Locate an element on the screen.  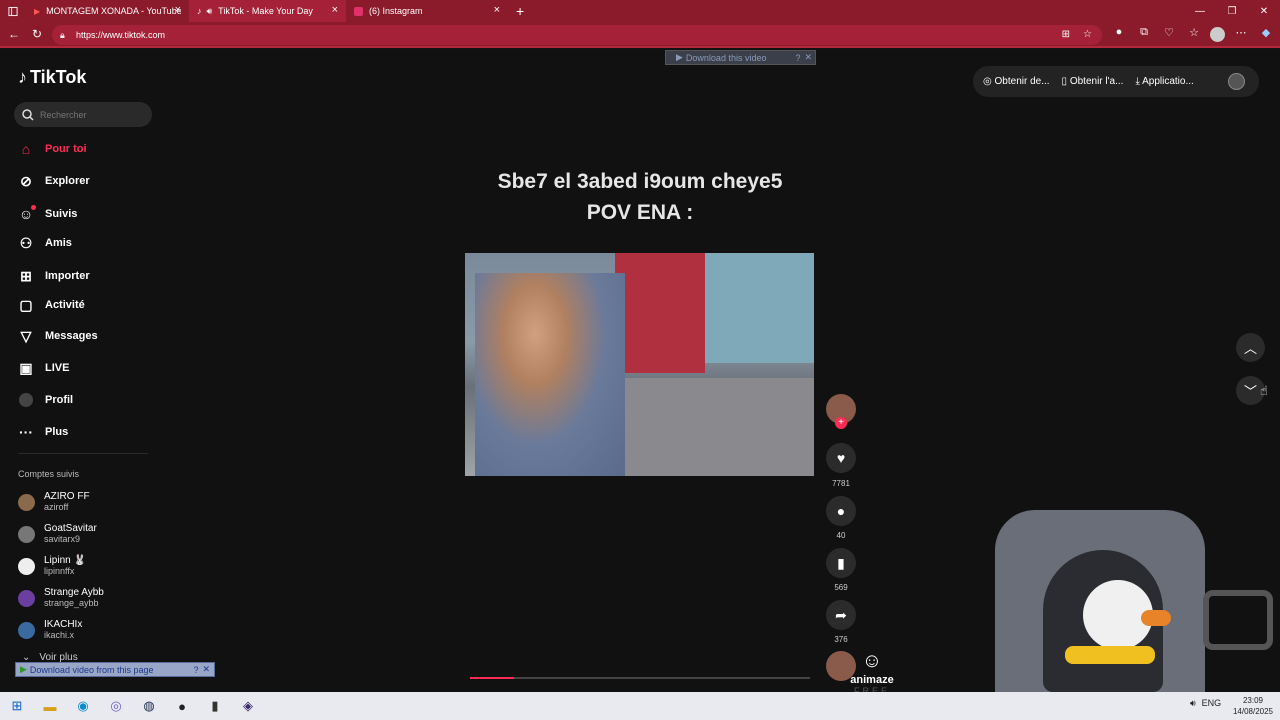
sidebar-item-suivis: ☺ Suivis is located at coordinates (48, 213).